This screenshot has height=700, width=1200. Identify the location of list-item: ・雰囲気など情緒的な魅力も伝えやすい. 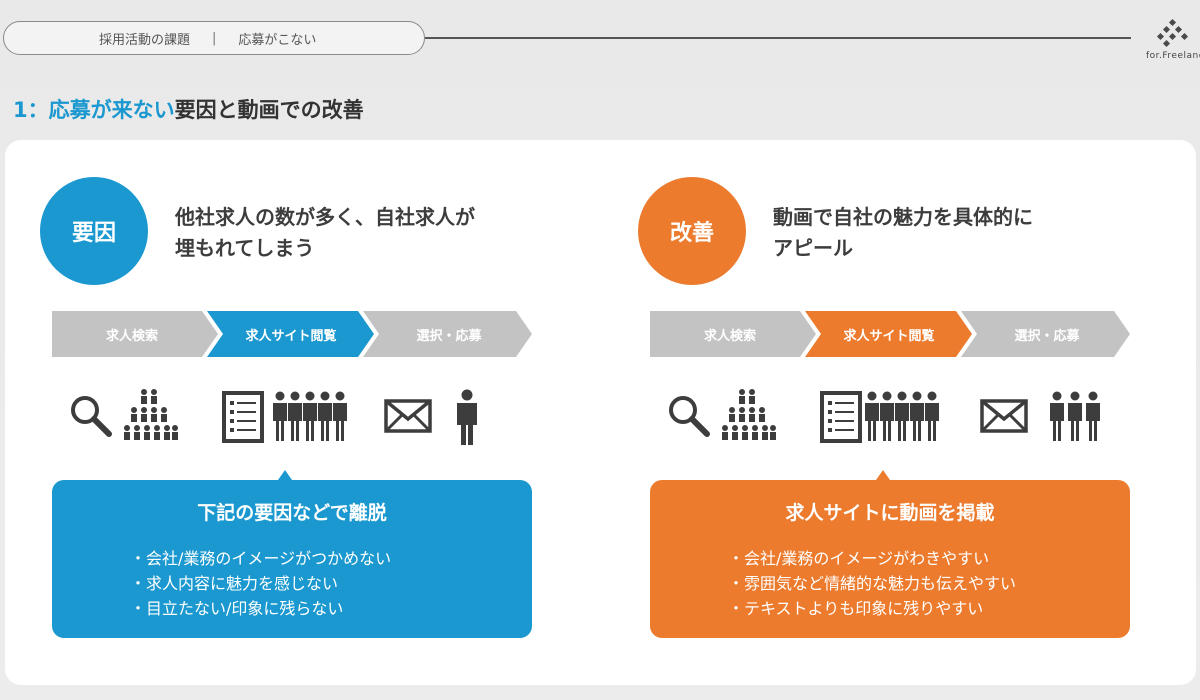
(872, 583).